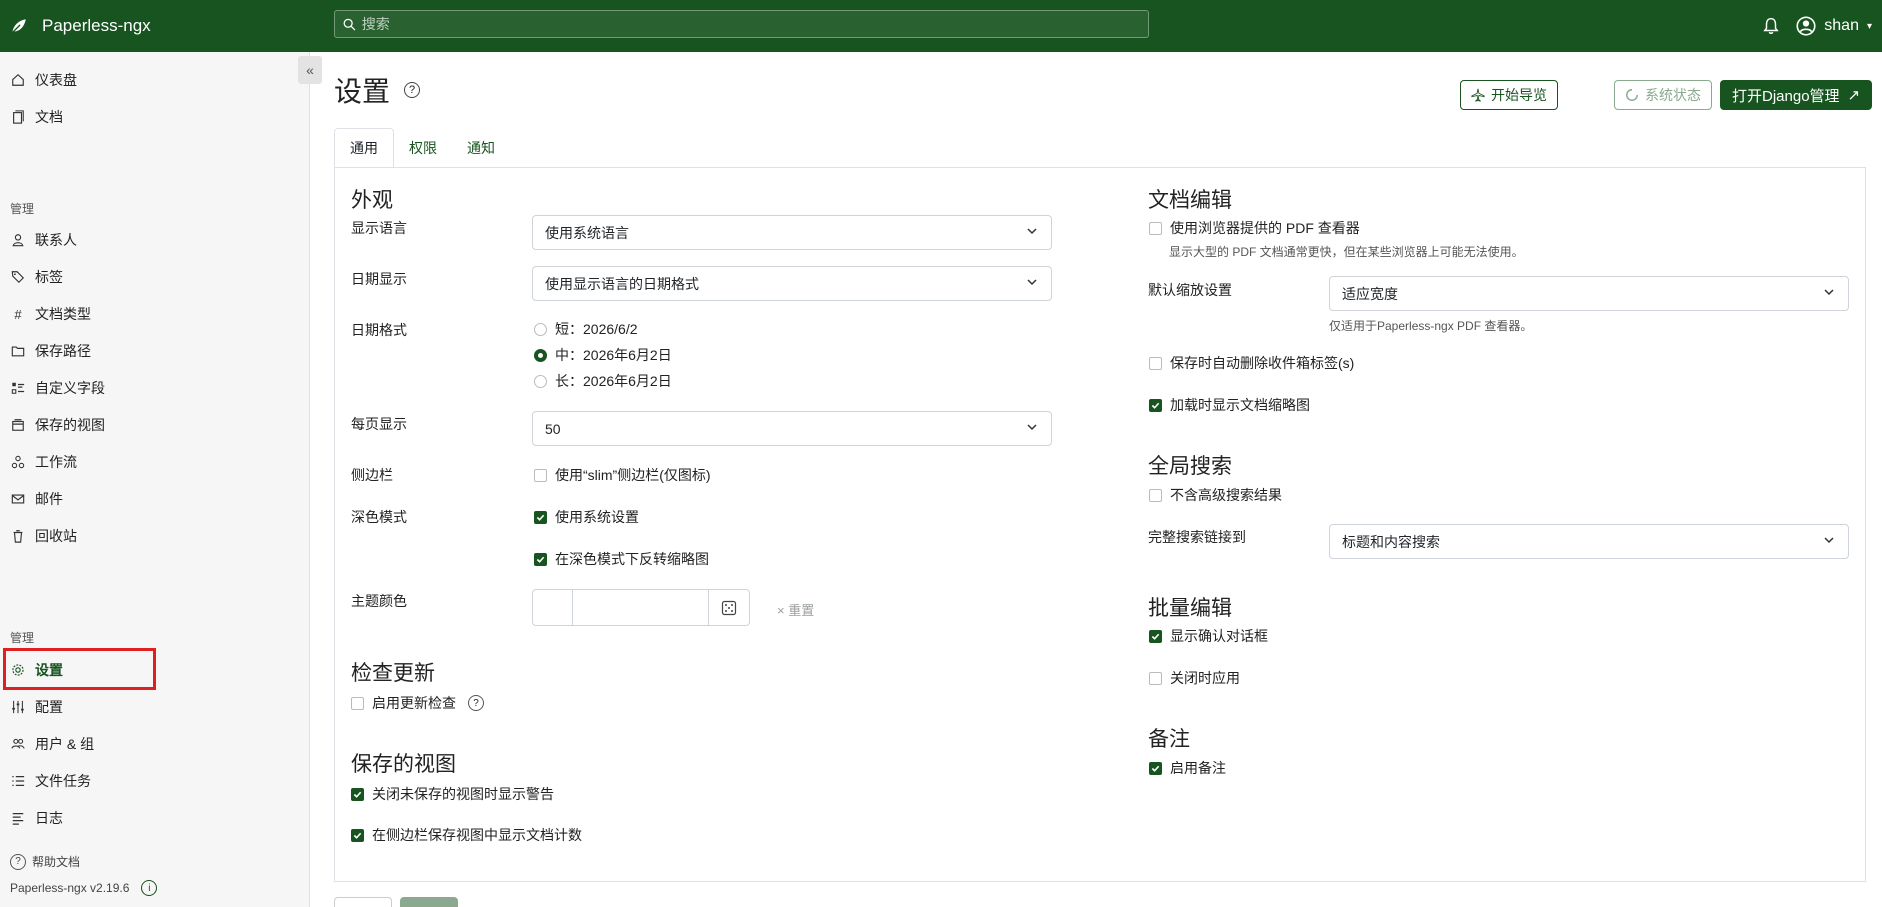 Image resolution: width=1882 pixels, height=907 pixels. I want to click on checkbox-label: 不含高级搜索结果, so click(1226, 495).